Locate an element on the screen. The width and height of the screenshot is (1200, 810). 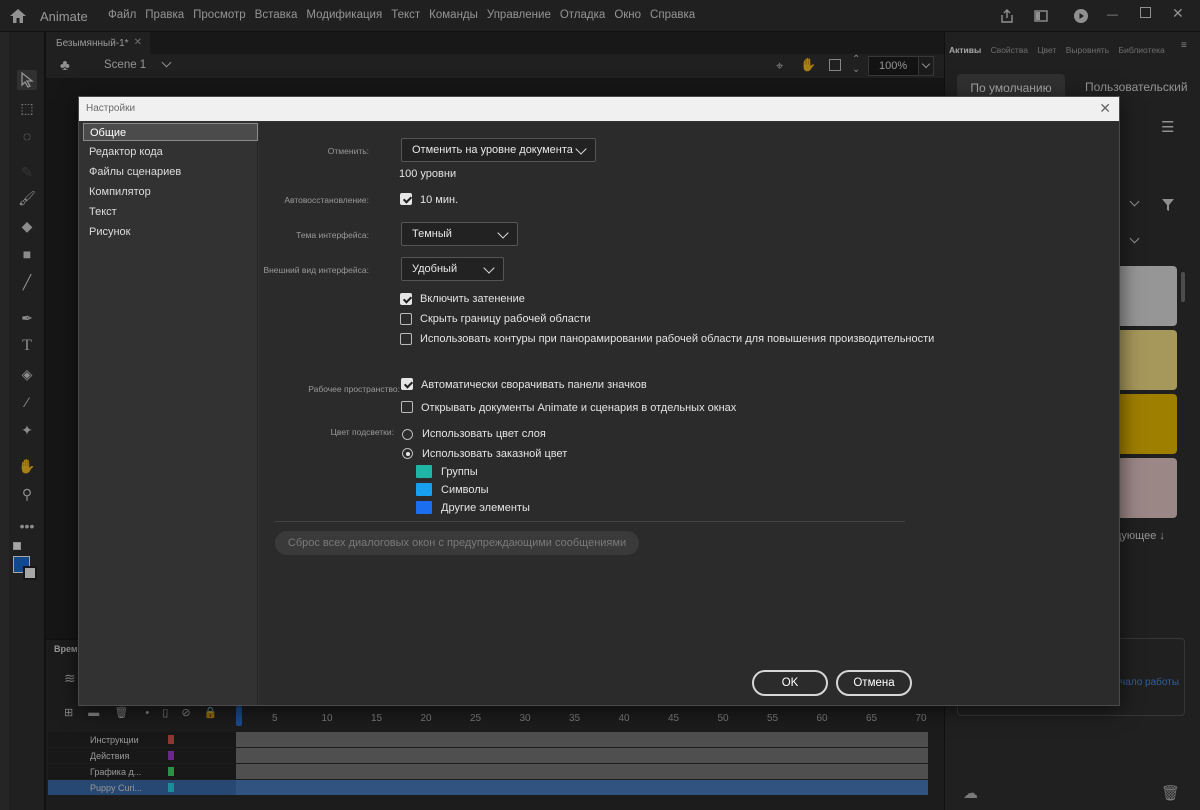
ok-button: OK is located at coordinates (790, 683).